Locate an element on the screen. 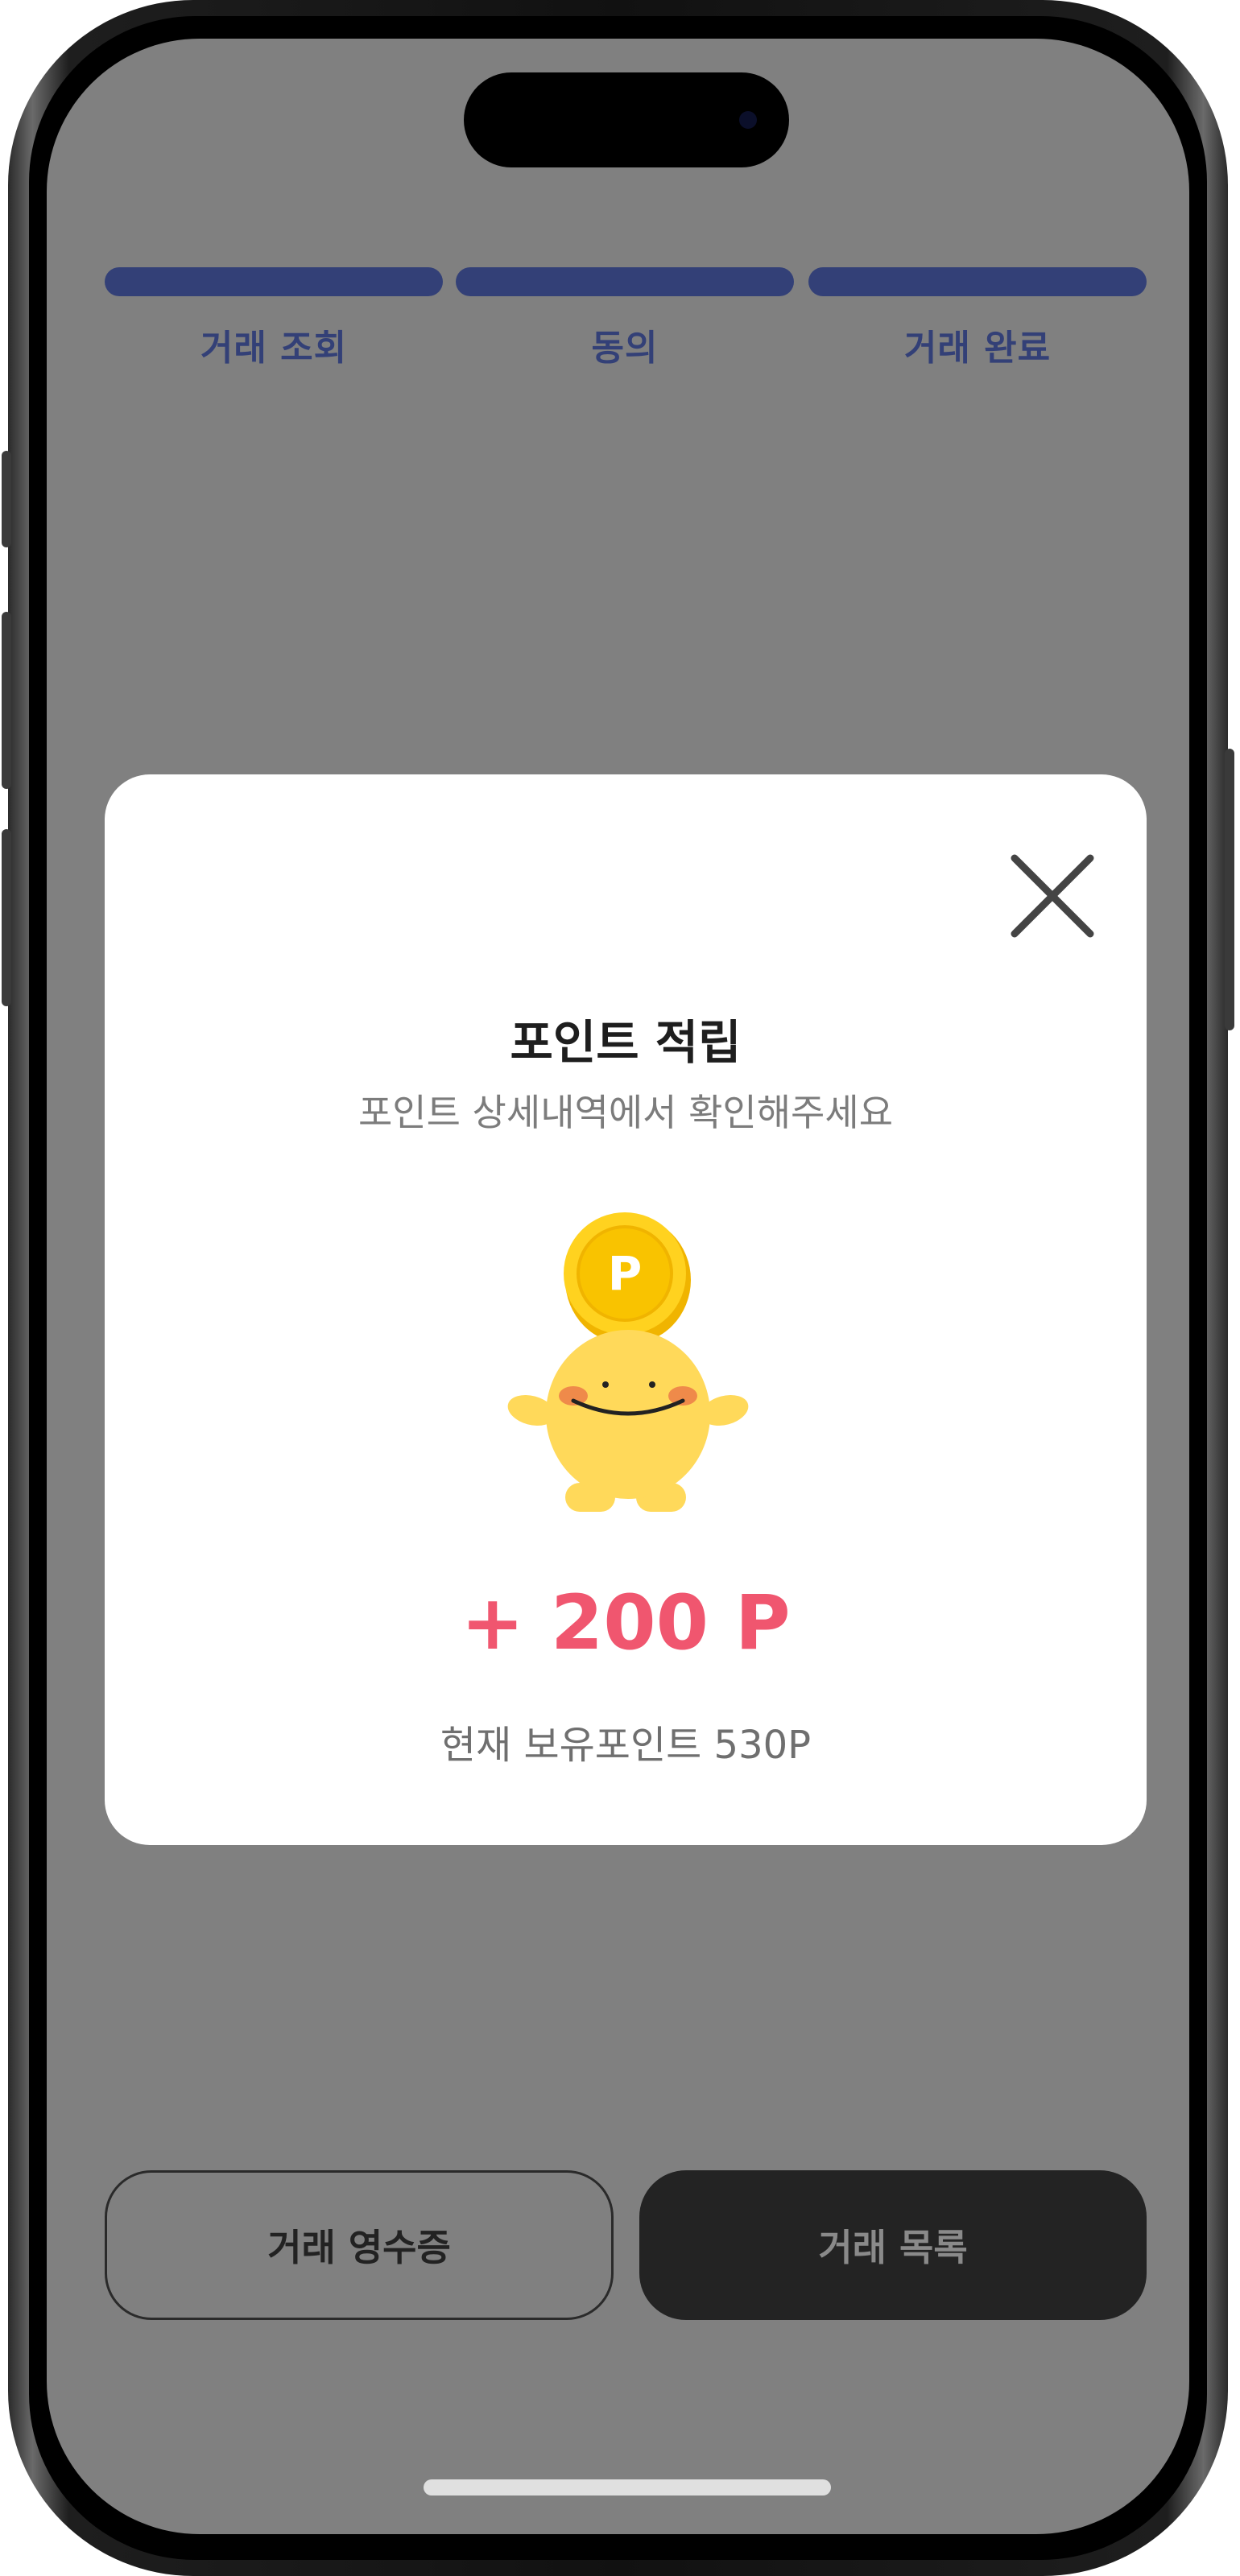  side-button is located at coordinates (6, 499).